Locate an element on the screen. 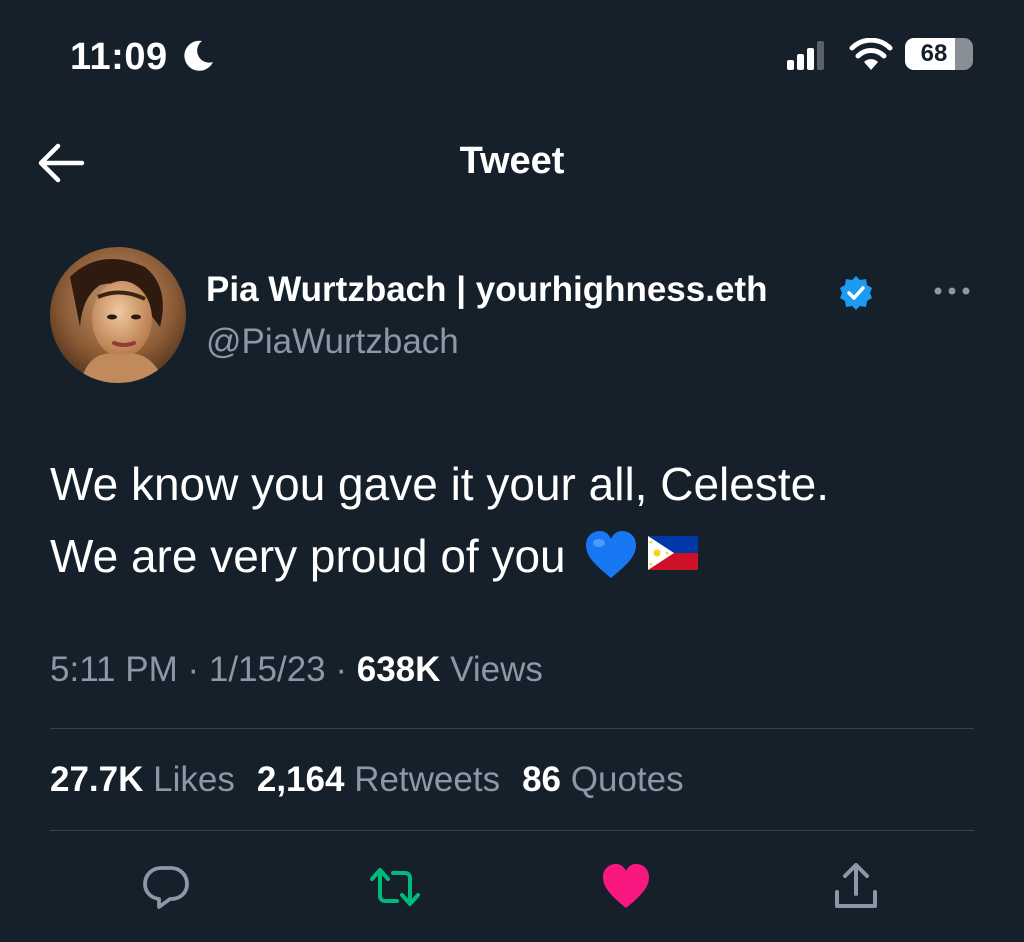  views-label: Views is located at coordinates (496, 669).